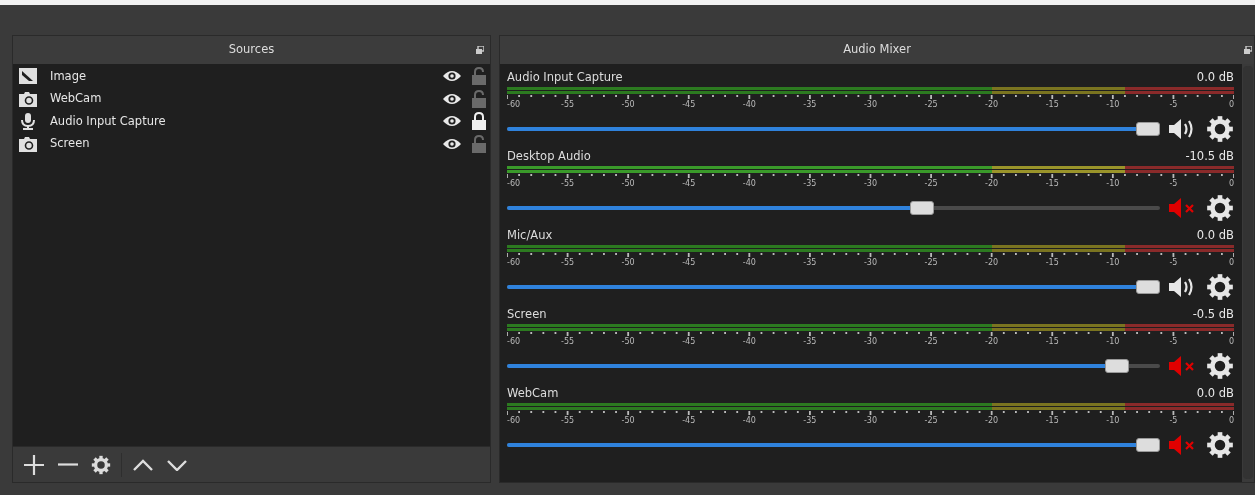  Describe the element at coordinates (533, 394) in the screenshot. I see `channel-name: WebCam` at that location.